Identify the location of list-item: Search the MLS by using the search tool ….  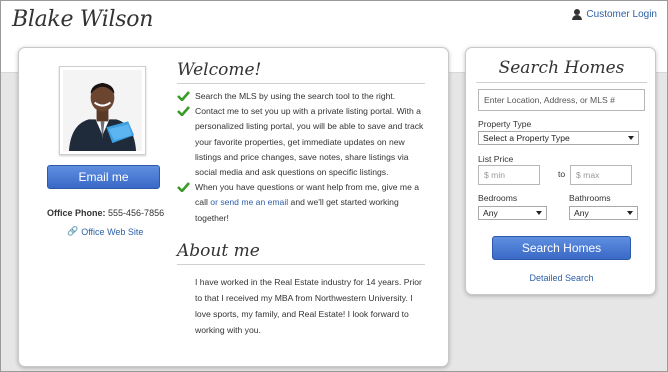
(302, 96).